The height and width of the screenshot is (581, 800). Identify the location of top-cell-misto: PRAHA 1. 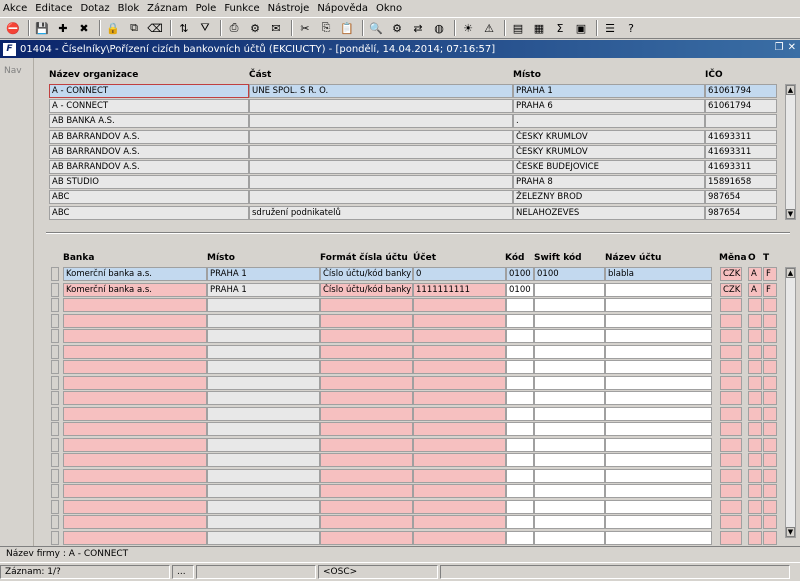
(609, 91).